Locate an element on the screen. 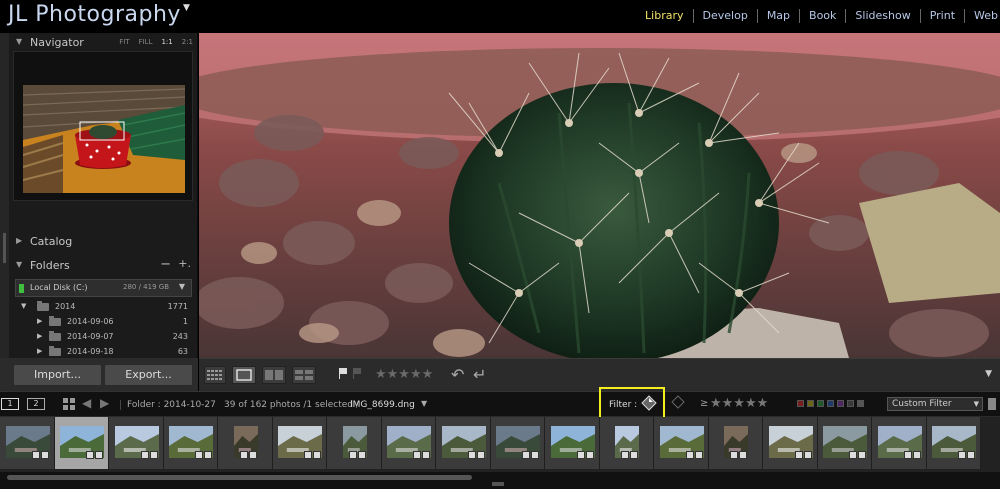 This screenshot has width=1000, height=489. zoom-fit: FIT is located at coordinates (124, 42).